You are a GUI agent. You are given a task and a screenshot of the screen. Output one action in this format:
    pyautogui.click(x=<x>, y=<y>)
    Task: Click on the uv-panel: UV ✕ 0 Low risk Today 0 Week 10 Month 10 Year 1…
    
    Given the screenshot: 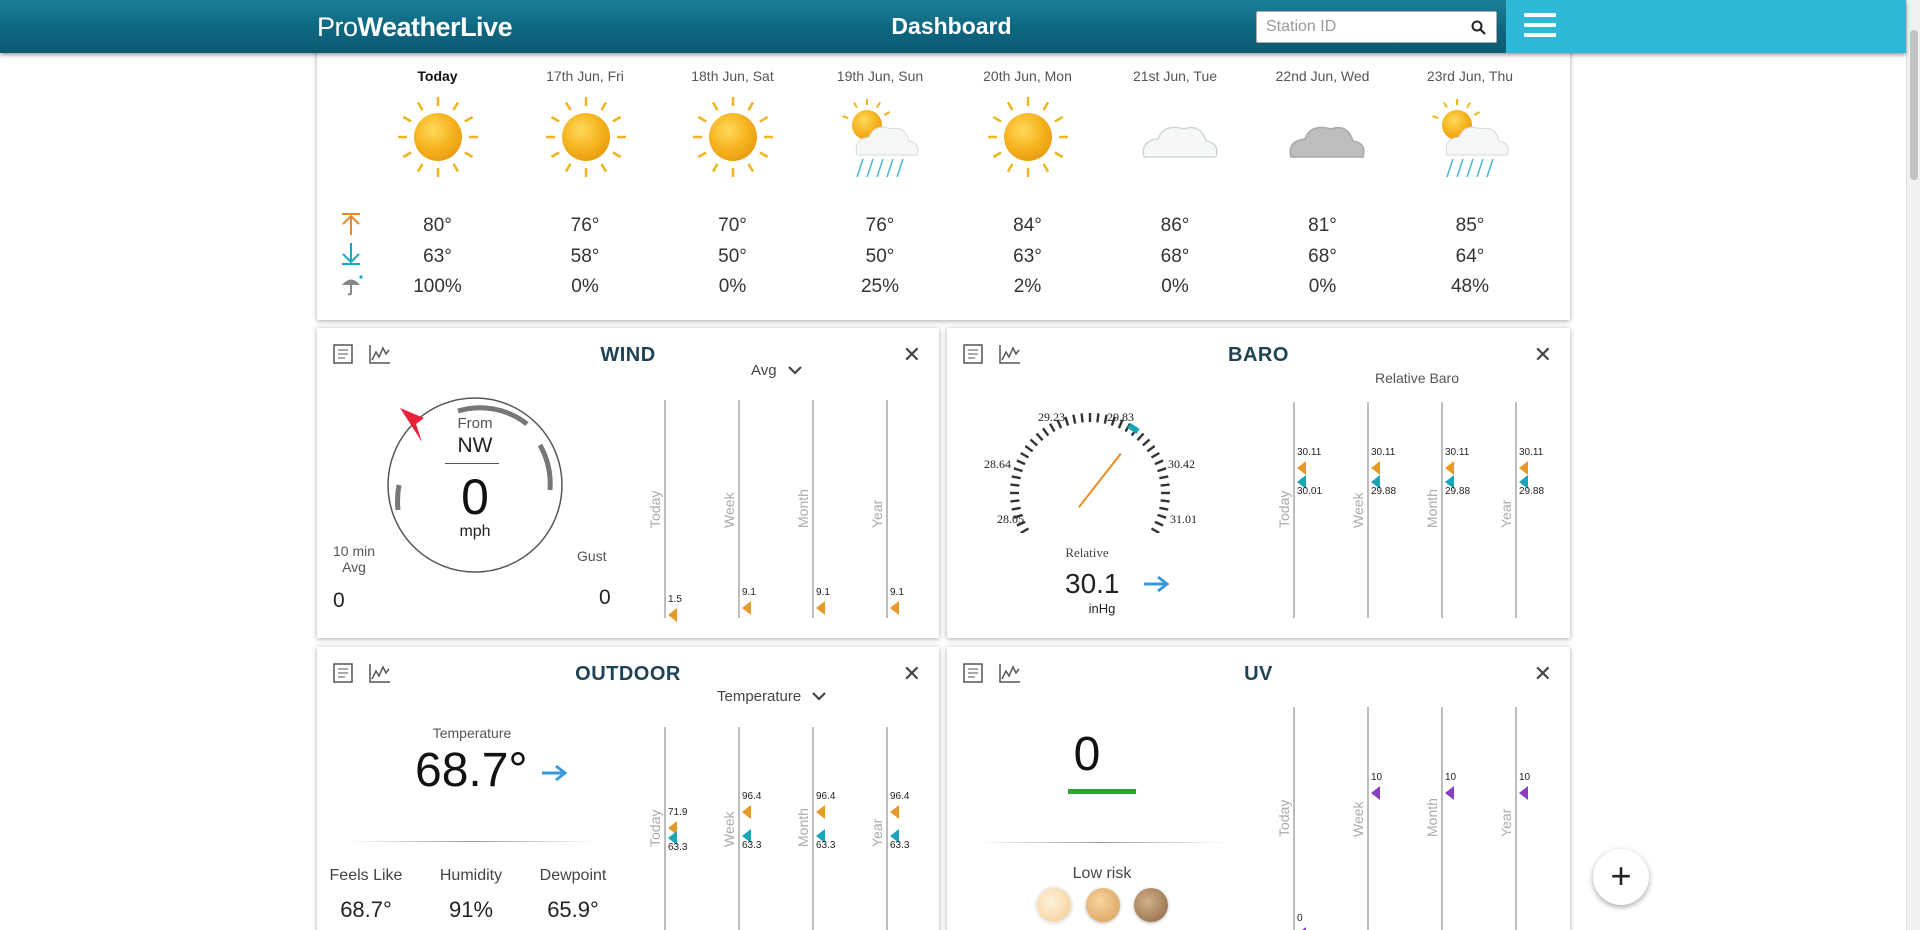 What is the action you would take?
    pyautogui.click(x=1258, y=788)
    